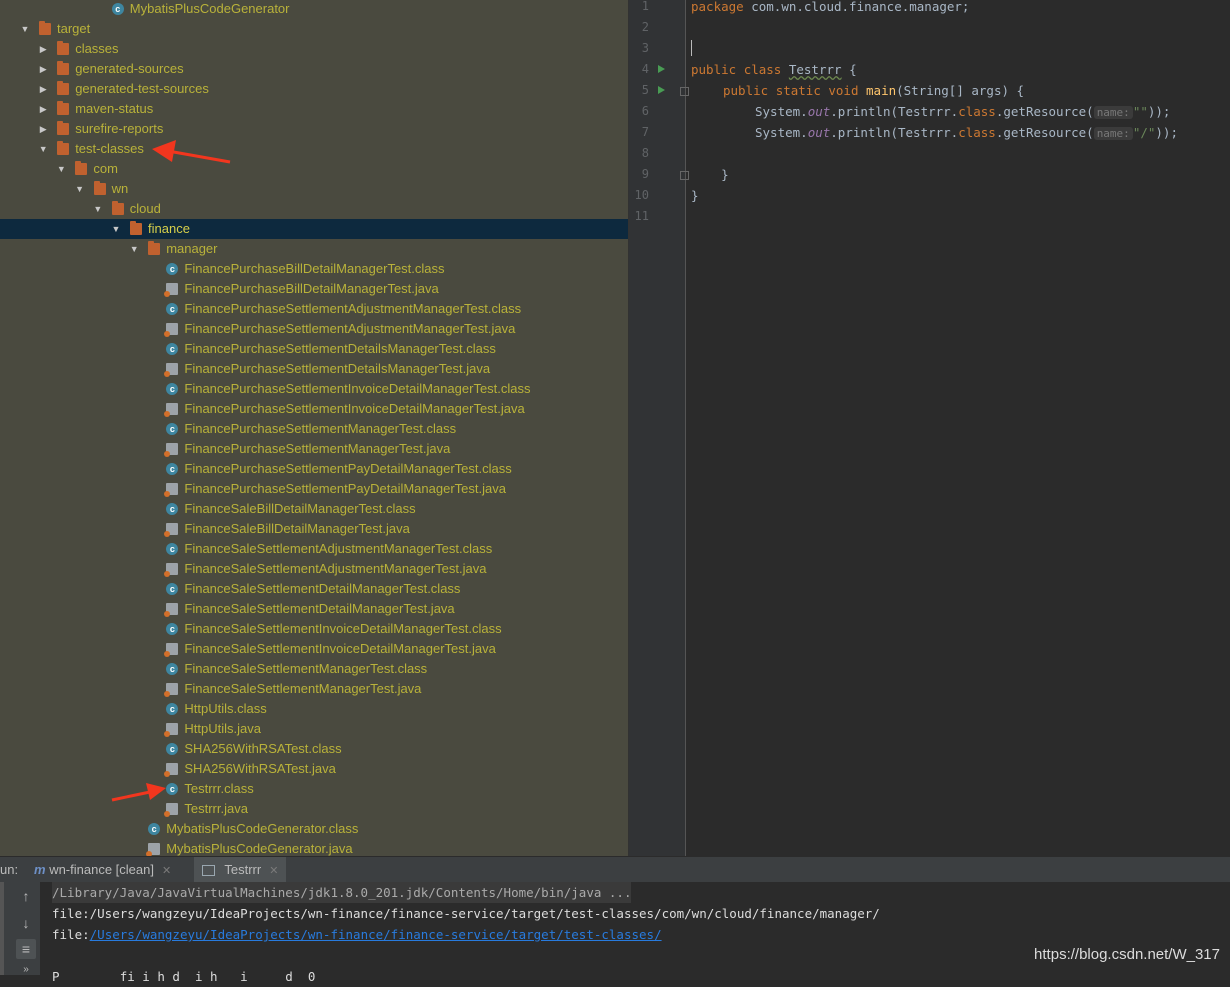 The width and height of the screenshot is (1230, 987). I want to click on tree-item: ▶ generated-sources, so click(314, 69).